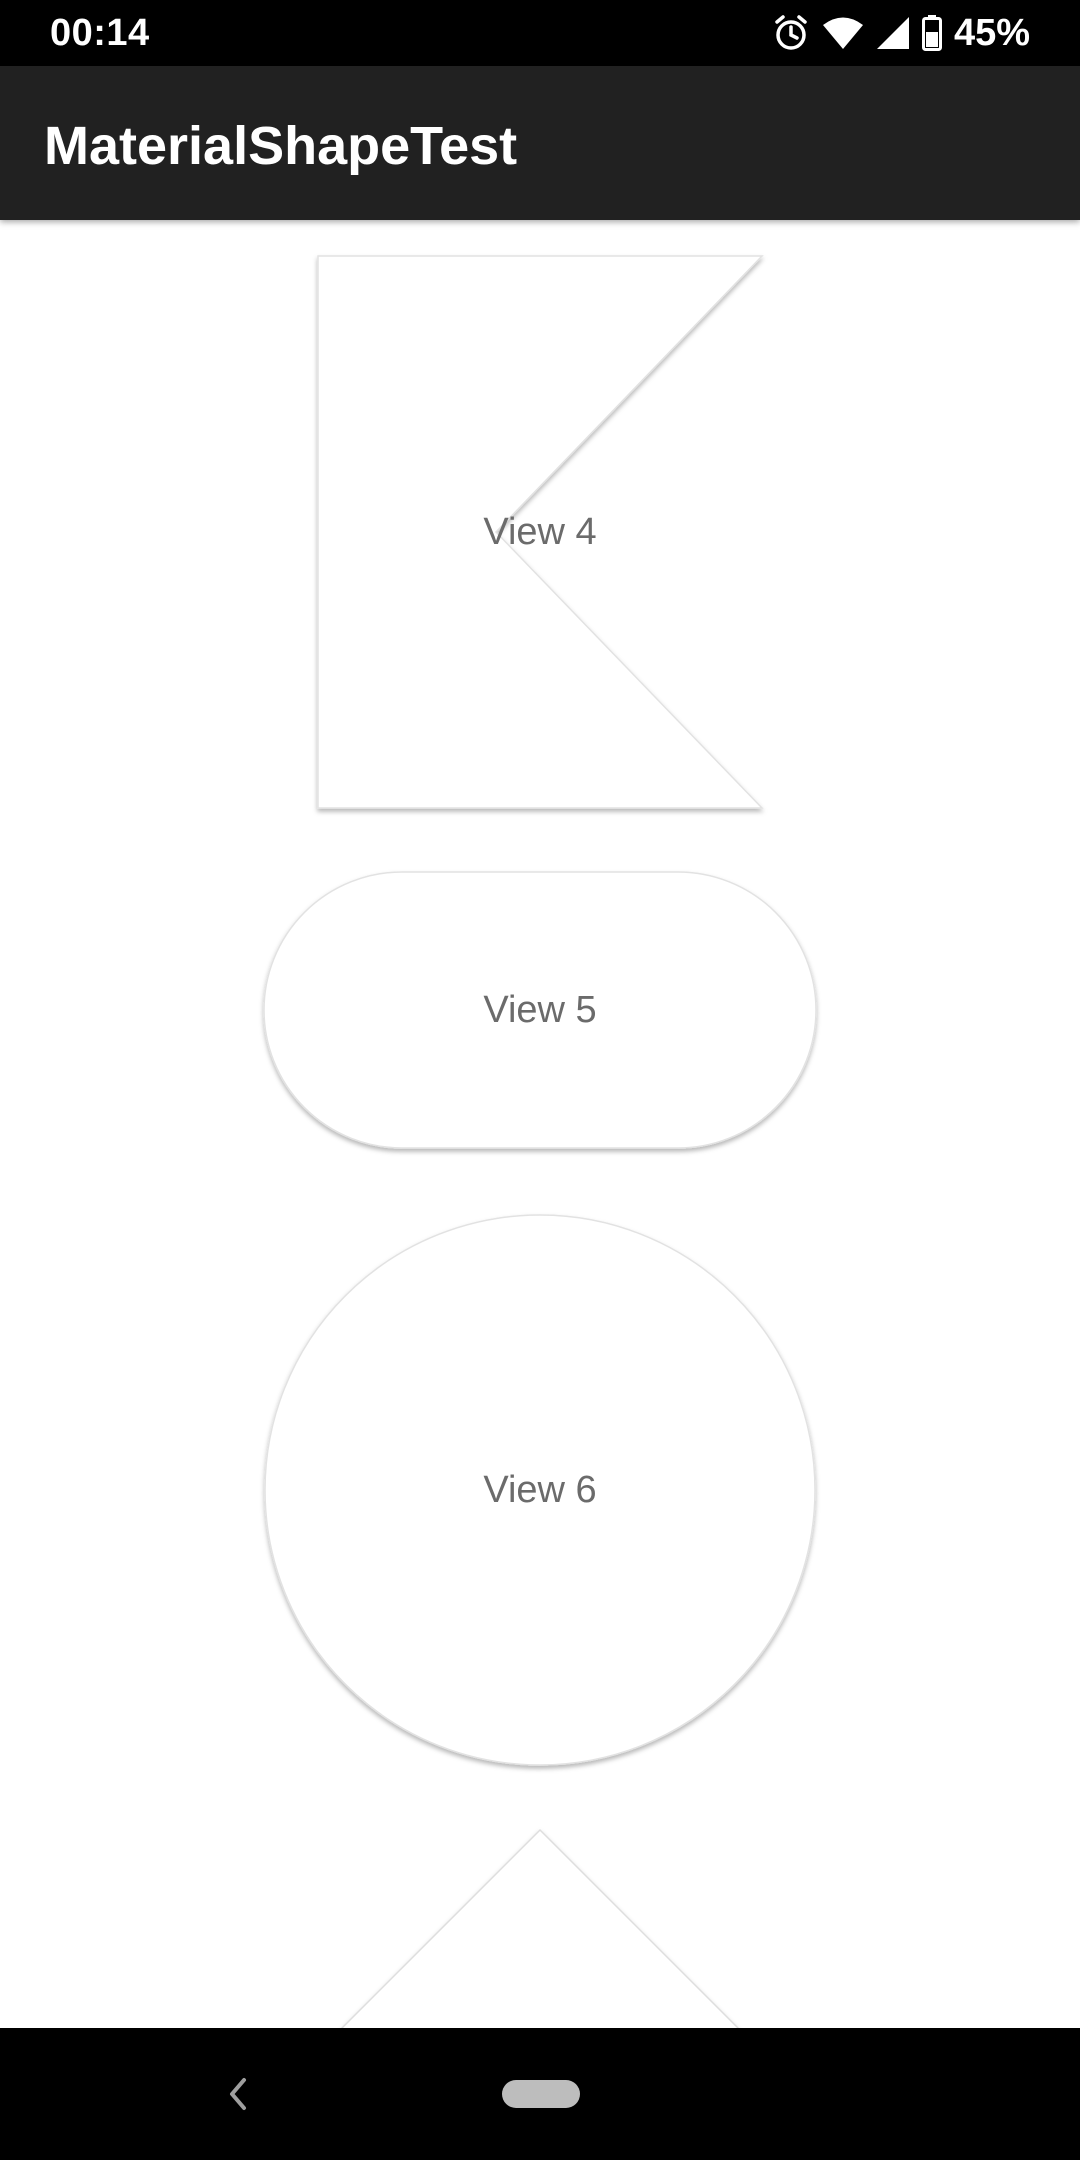  I want to click on home-pill-icon, so click(541, 2094).